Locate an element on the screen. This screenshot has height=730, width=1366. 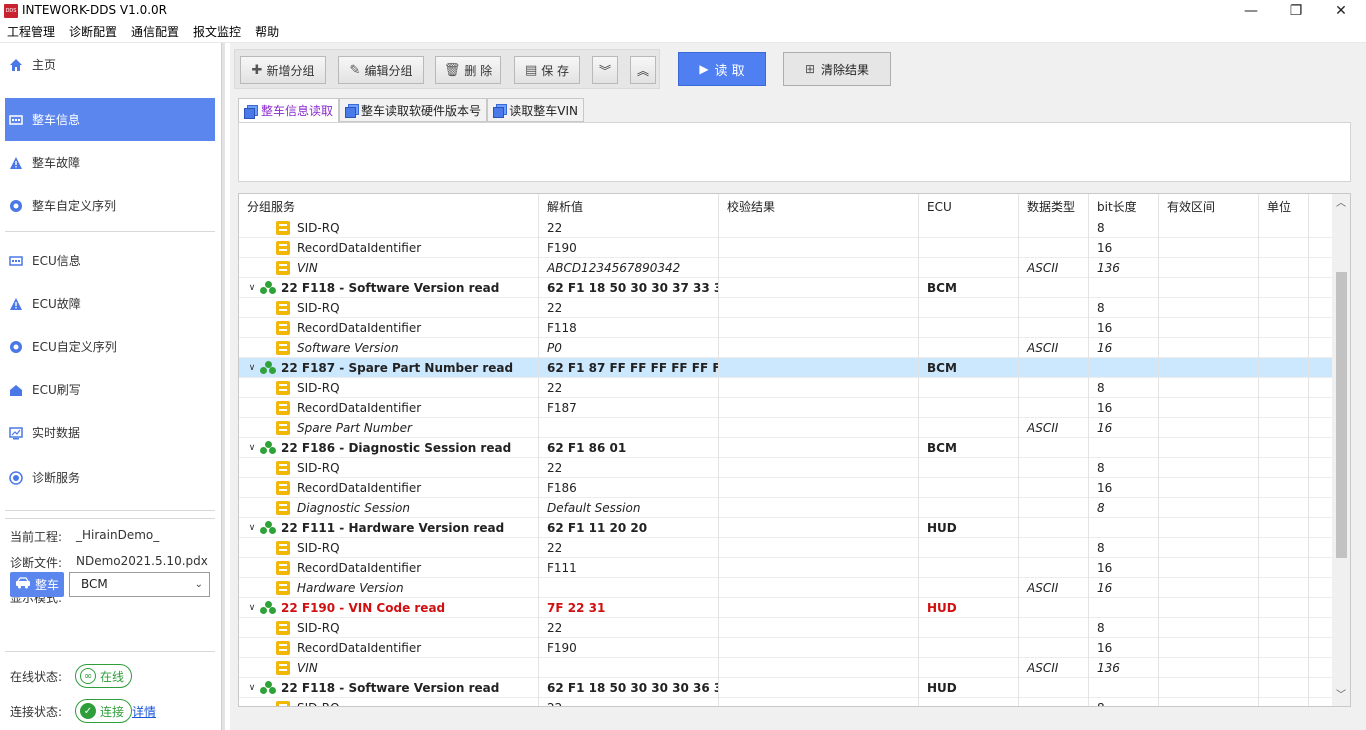
table-row: RecordDataIdentifier F118 16 is located at coordinates (785, 328).